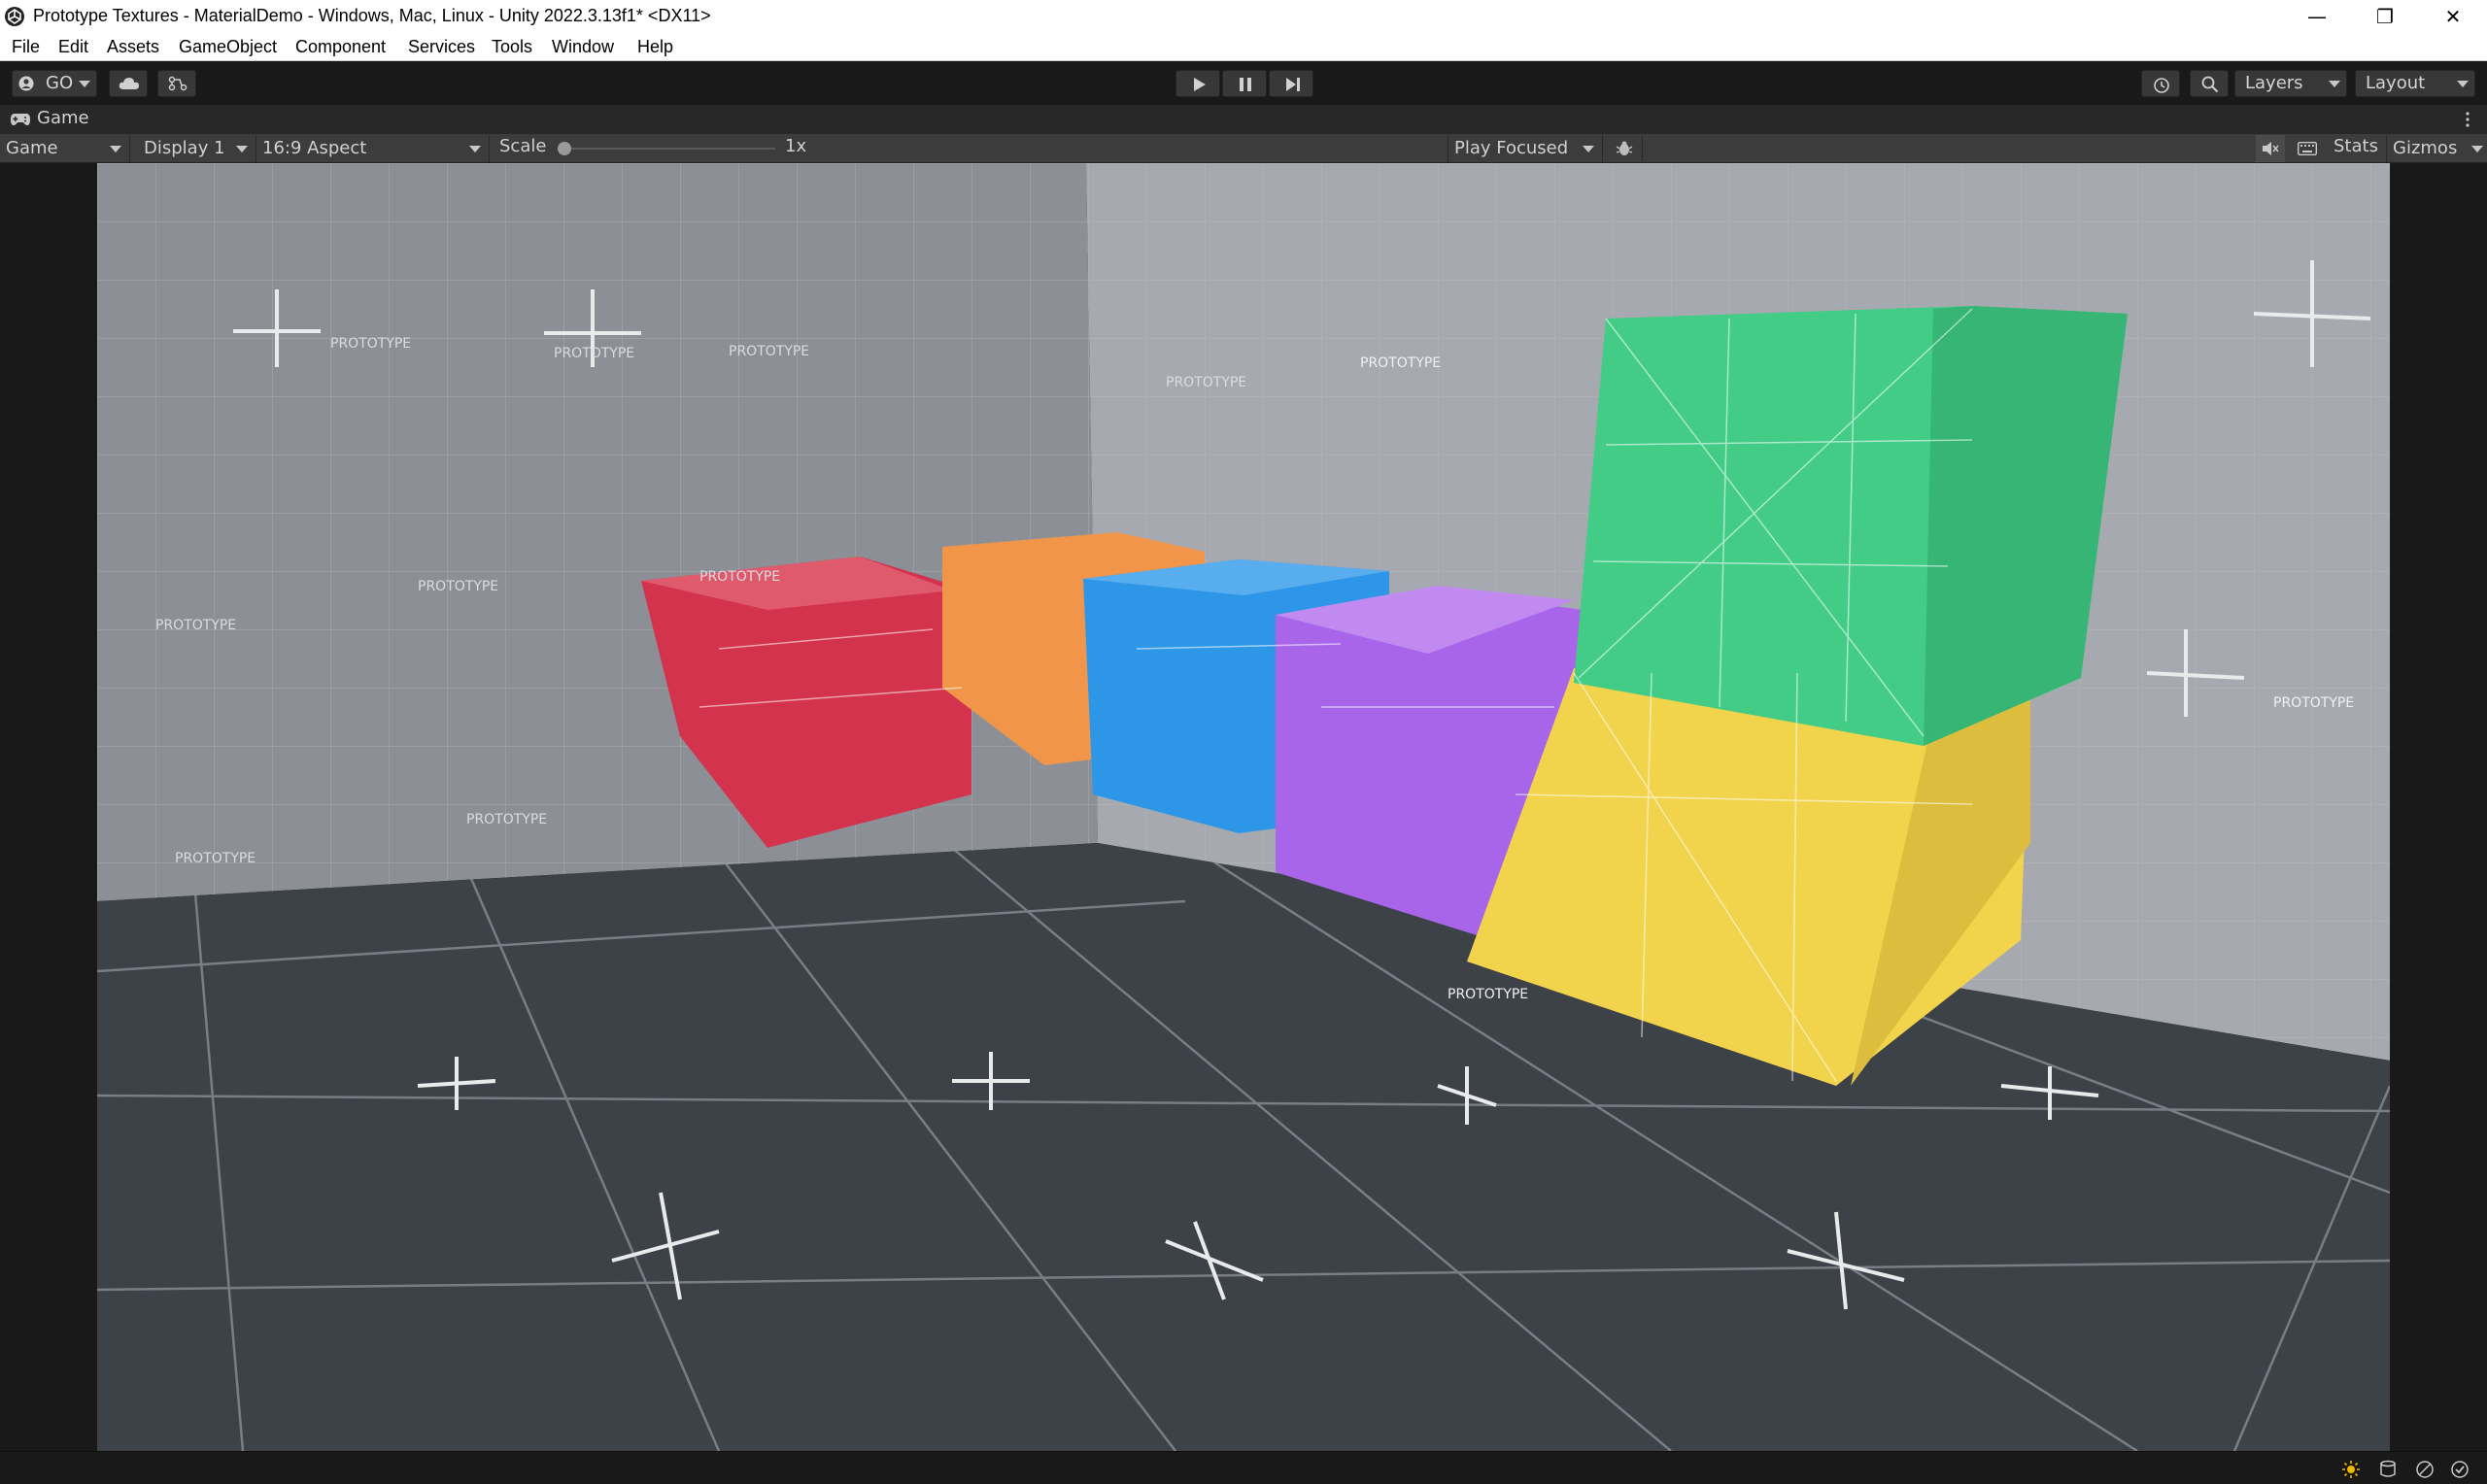 This screenshot has height=1484, width=2487. What do you see at coordinates (655, 47) in the screenshot?
I see `menu-help: Help` at bounding box center [655, 47].